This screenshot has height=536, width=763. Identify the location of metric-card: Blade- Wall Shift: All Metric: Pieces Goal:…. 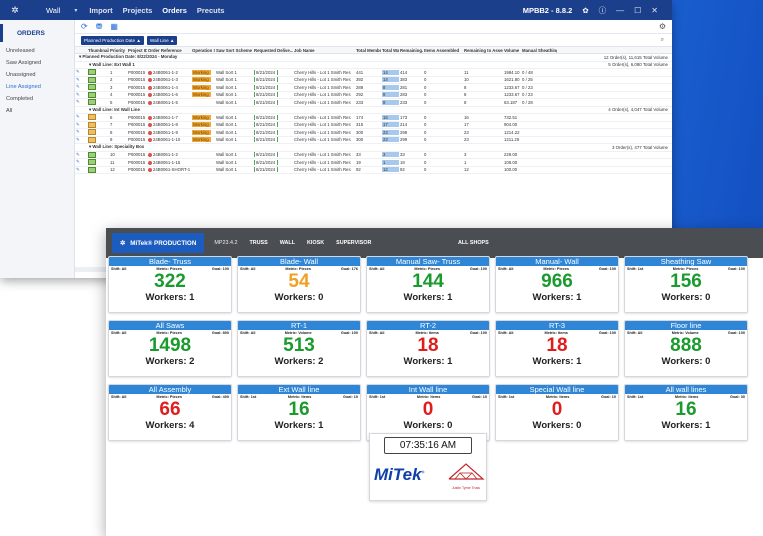
(299, 284).